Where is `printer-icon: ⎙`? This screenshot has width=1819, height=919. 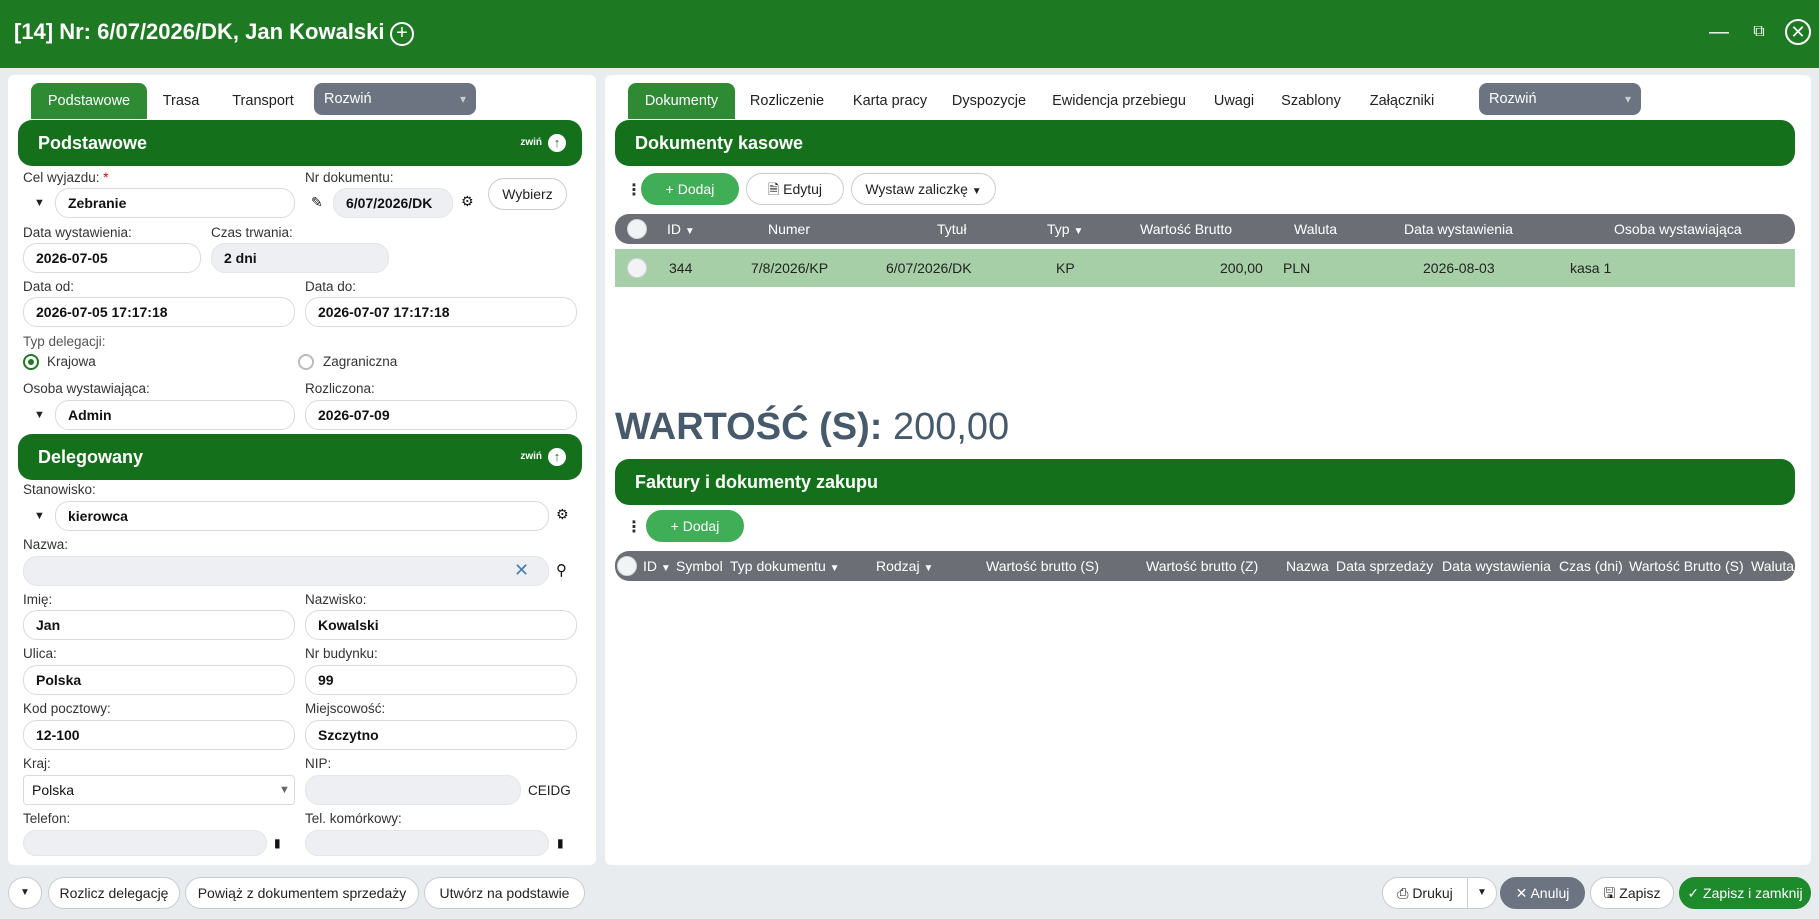 printer-icon: ⎙ is located at coordinates (1405, 893).